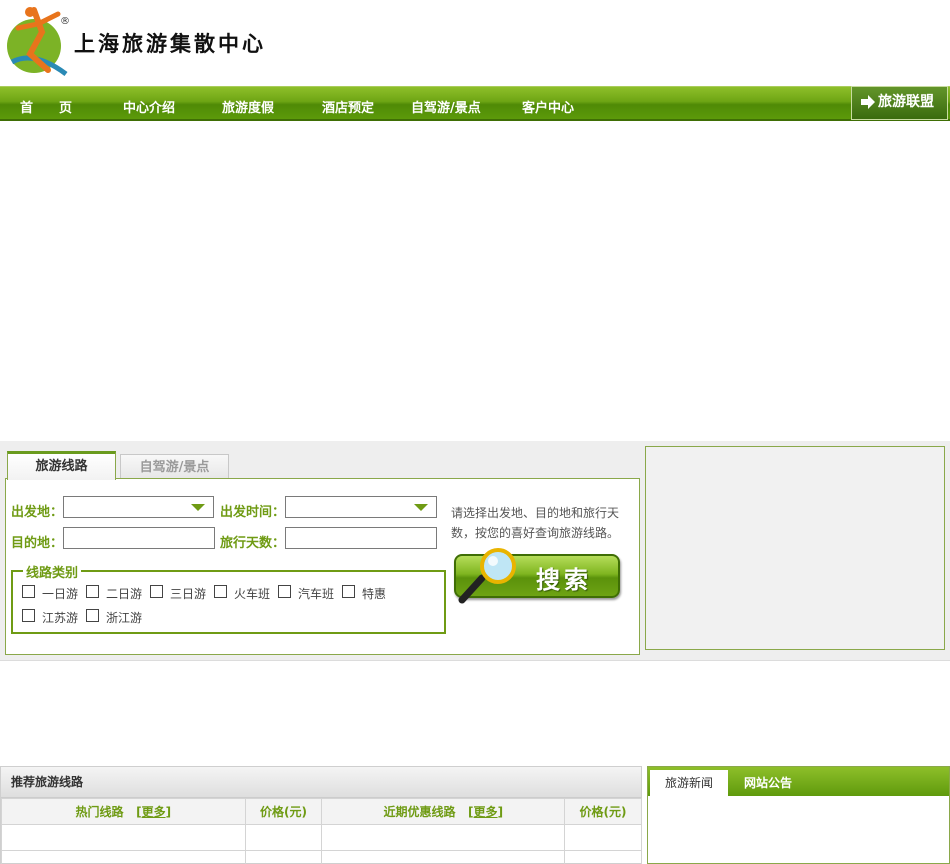  Describe the element at coordinates (28, 591) in the screenshot. I see `checkbox-one-day` at that location.